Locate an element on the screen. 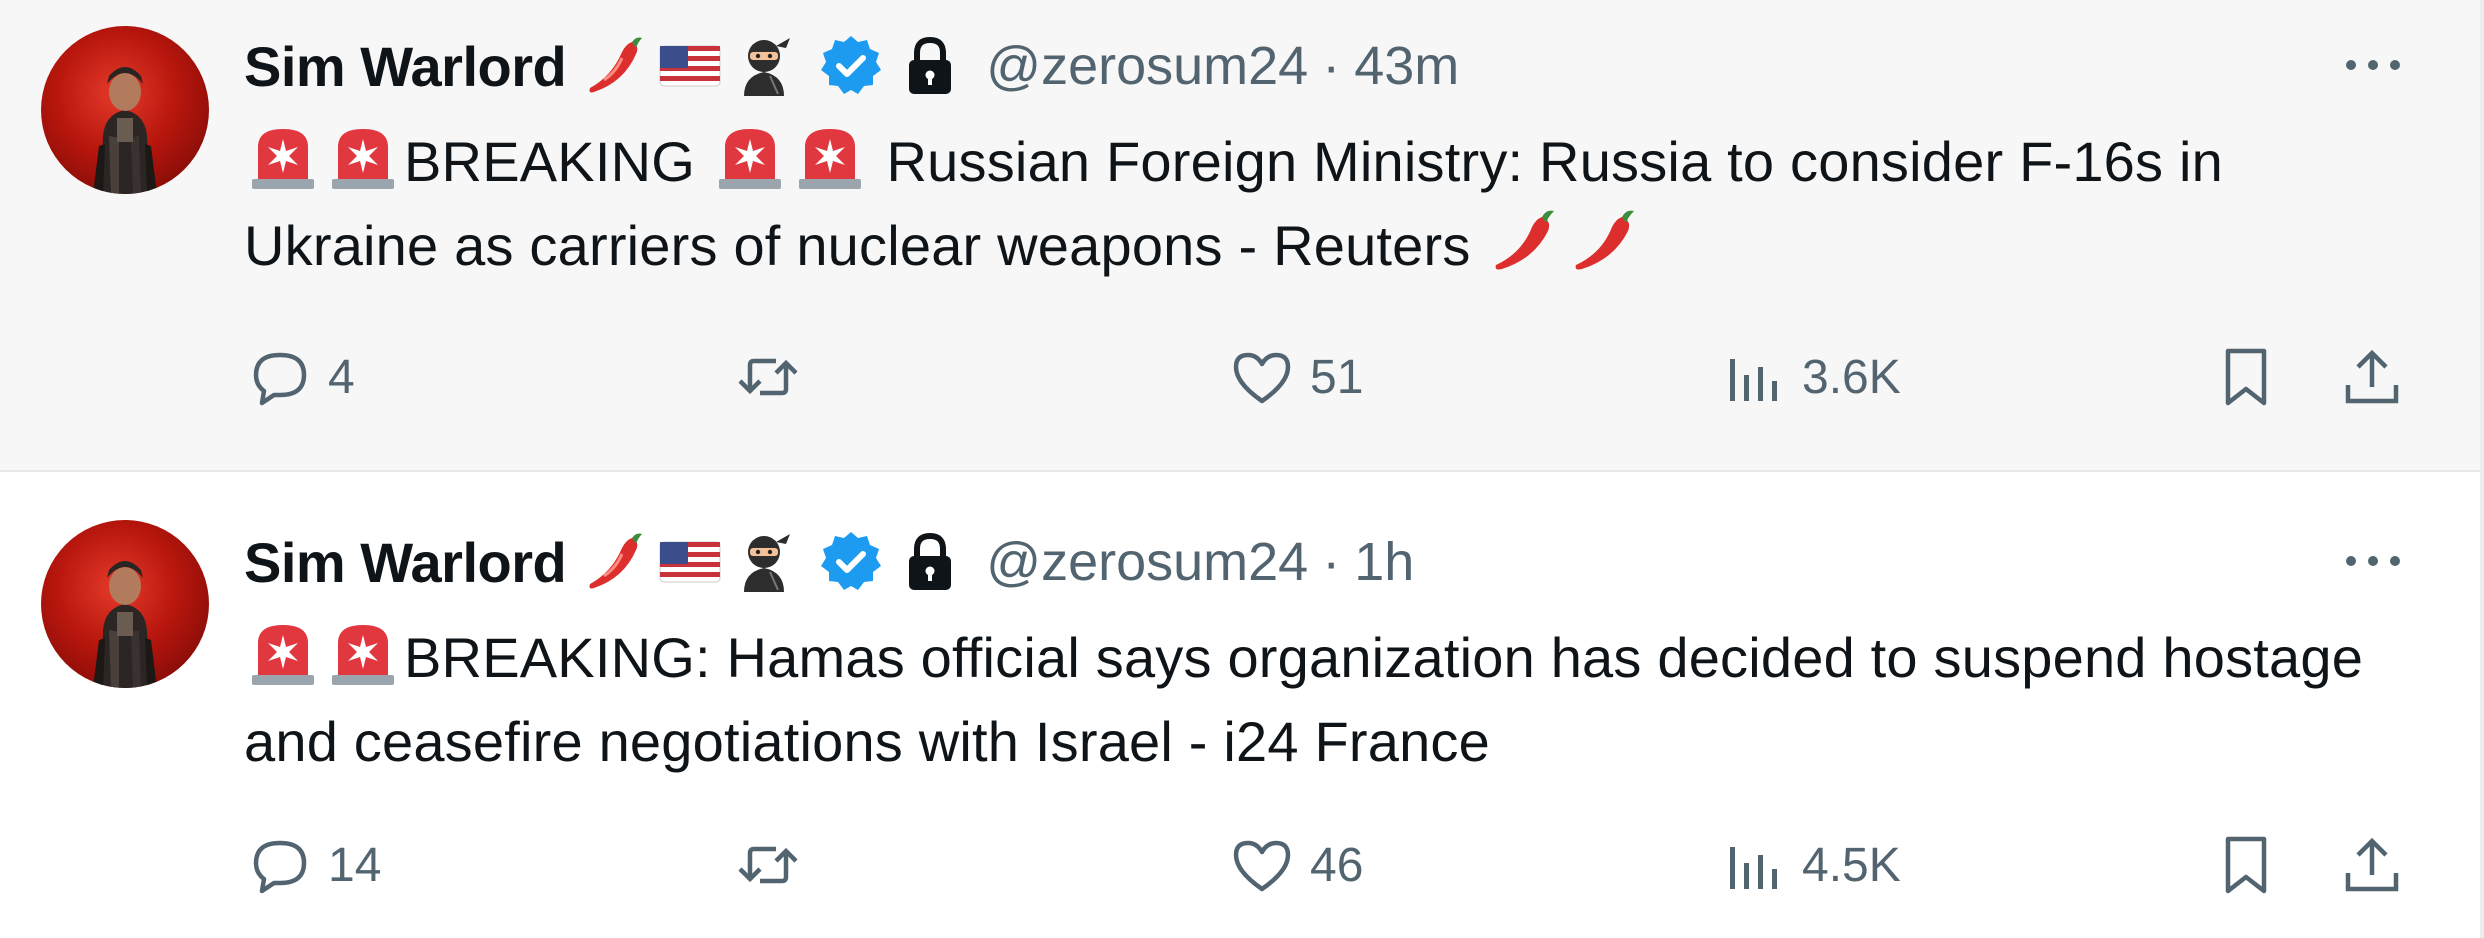  view-count: 4.5K is located at coordinates (1851, 865).